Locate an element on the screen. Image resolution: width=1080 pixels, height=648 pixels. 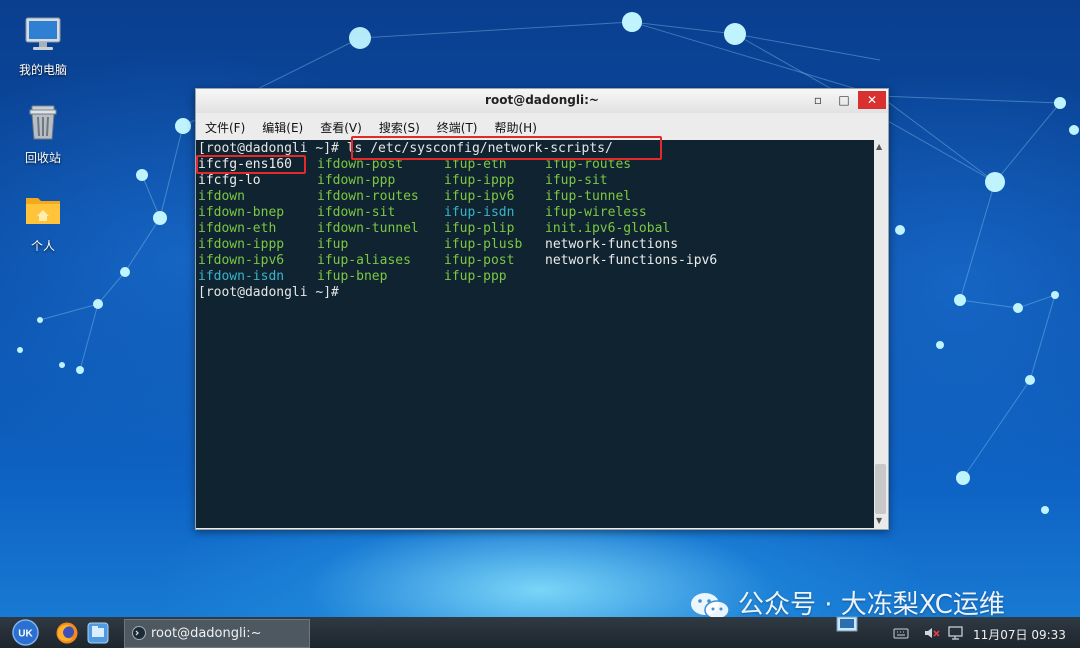
svg-text: UK is located at coordinates (25, 634).